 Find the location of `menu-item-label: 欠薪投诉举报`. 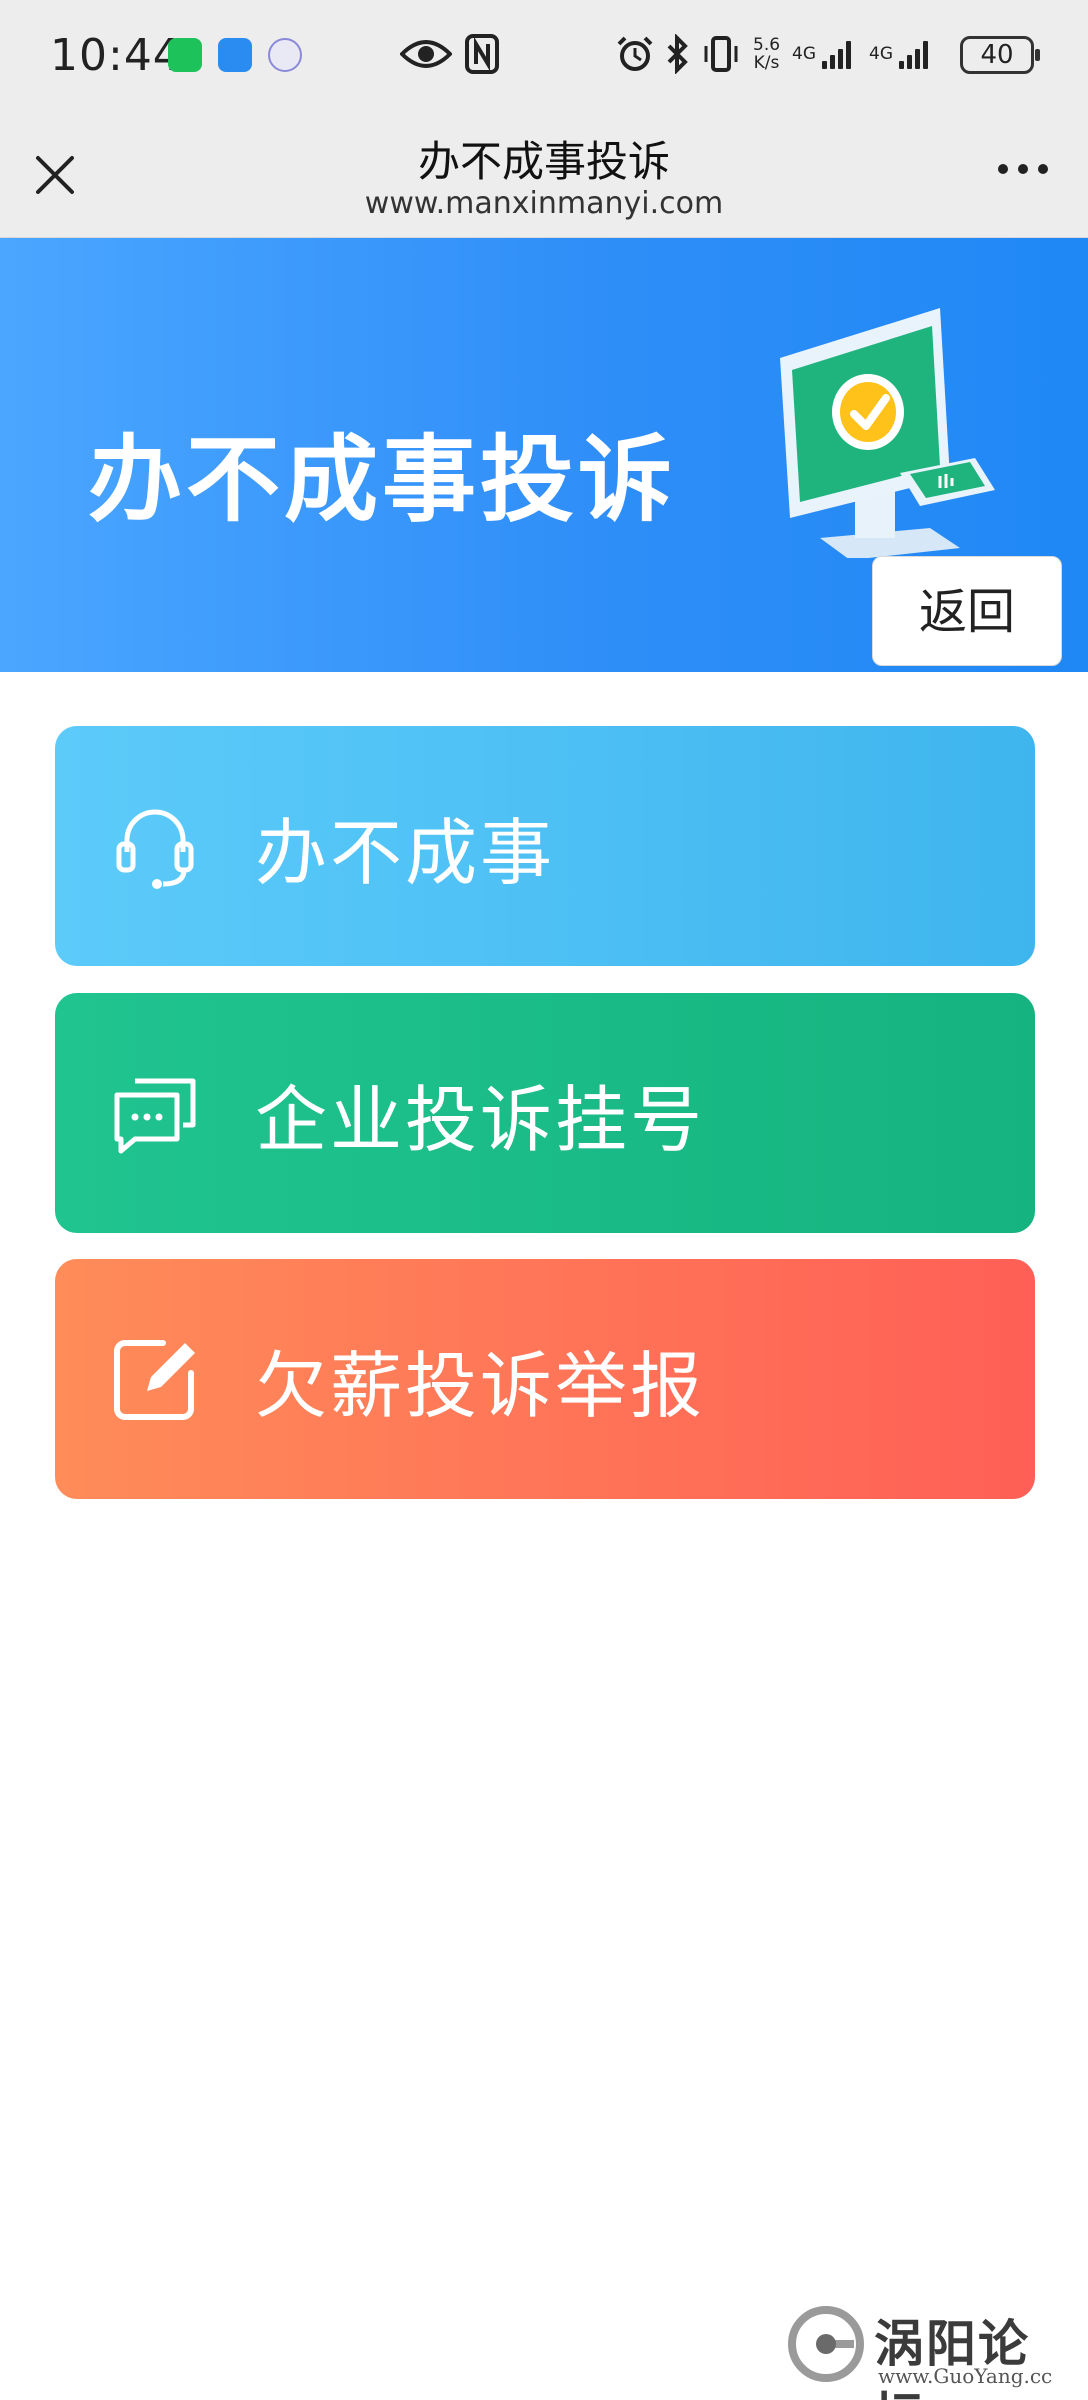

menu-item-label: 欠薪投诉举报 is located at coordinates (480, 1385).